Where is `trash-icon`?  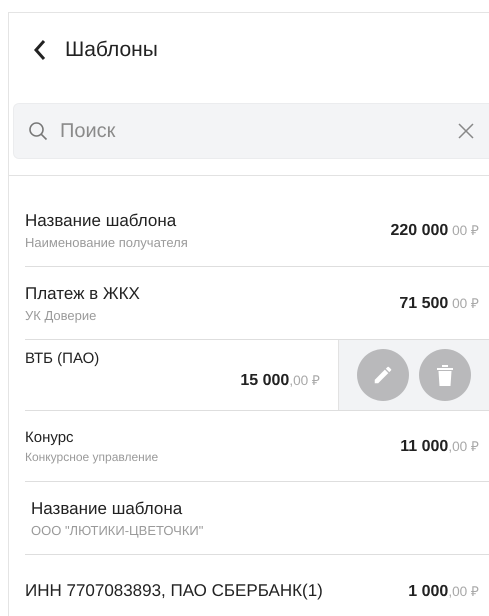
trash-icon is located at coordinates (445, 375).